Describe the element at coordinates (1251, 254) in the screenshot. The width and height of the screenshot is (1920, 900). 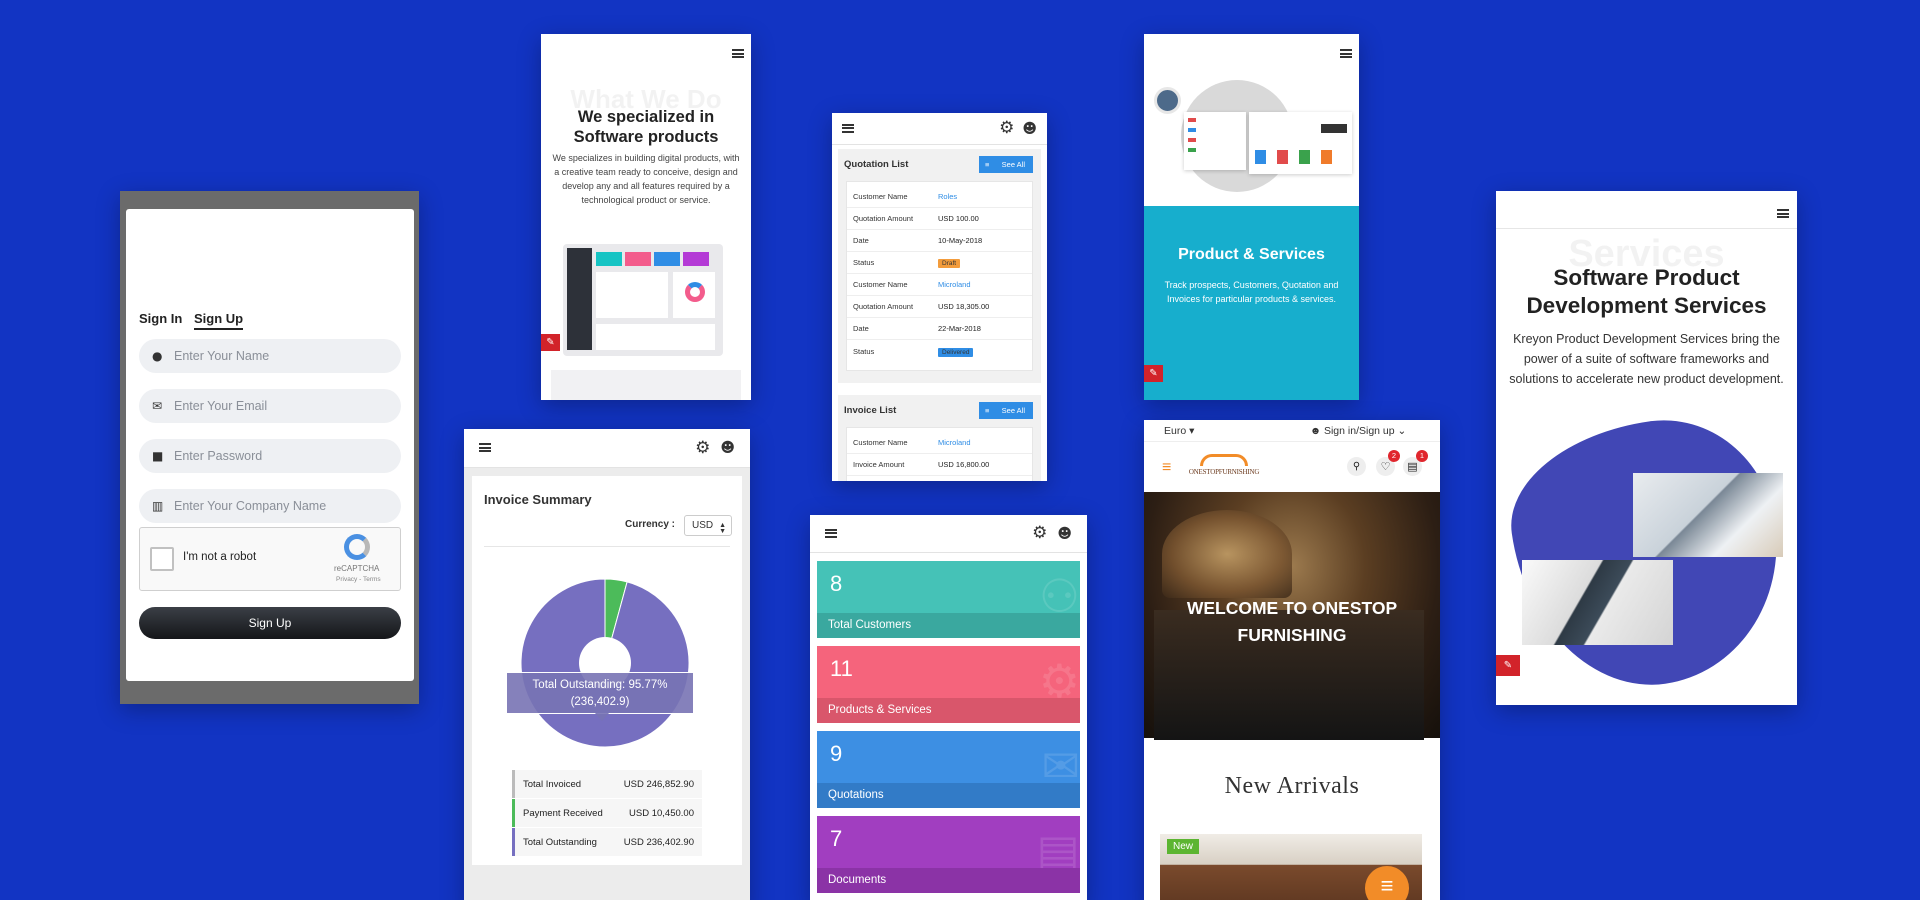
I see `banner-title: Product & Services` at that location.